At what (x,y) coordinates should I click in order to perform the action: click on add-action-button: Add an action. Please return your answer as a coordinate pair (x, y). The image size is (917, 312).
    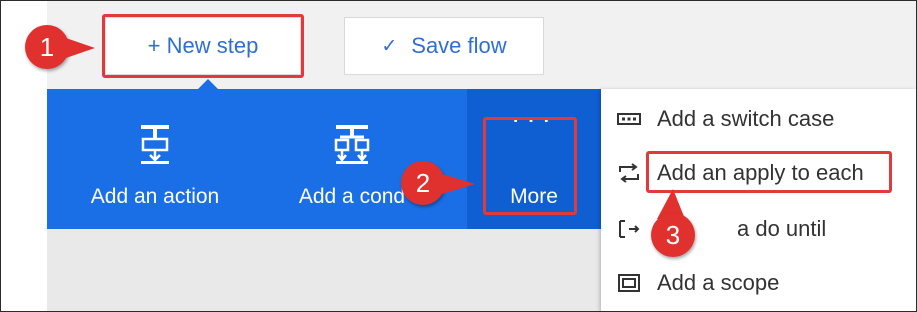
    Looking at the image, I should click on (155, 159).